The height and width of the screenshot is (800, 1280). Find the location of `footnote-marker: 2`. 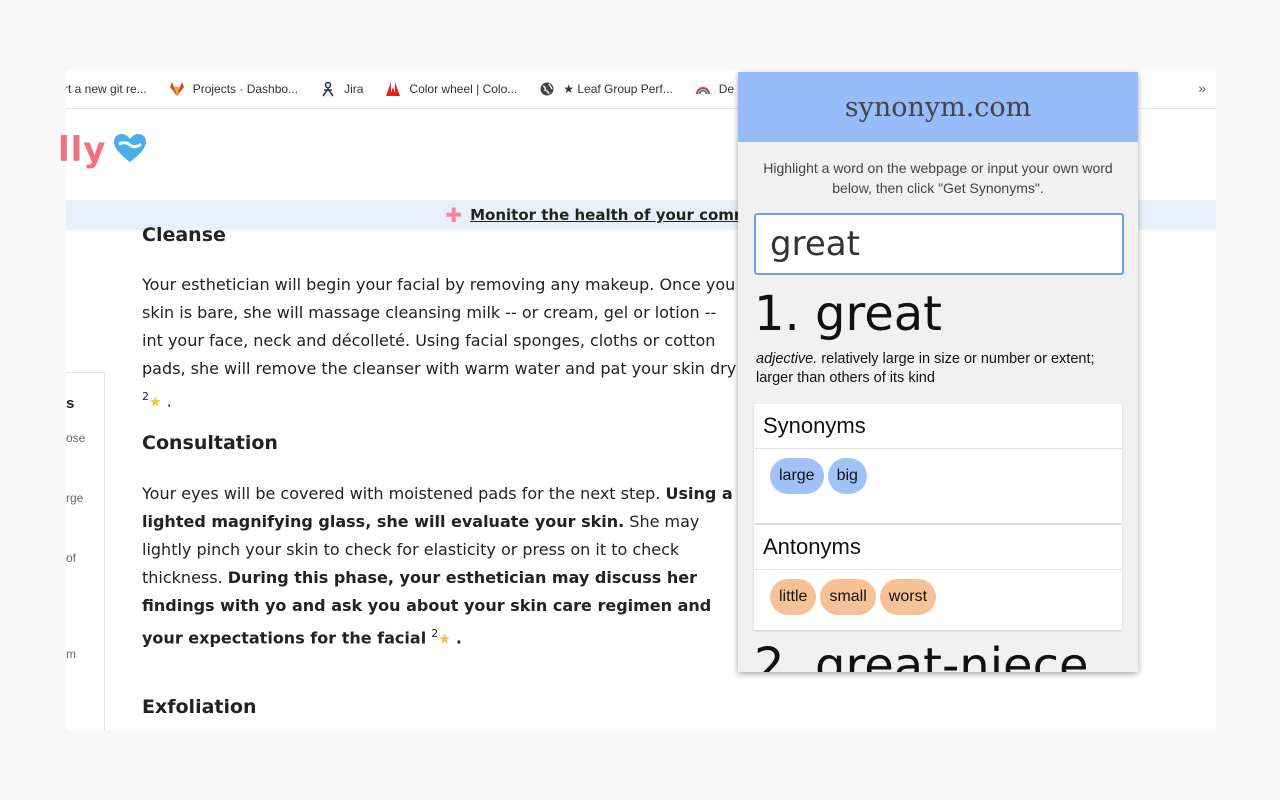

footnote-marker: 2 is located at coordinates (145, 396).